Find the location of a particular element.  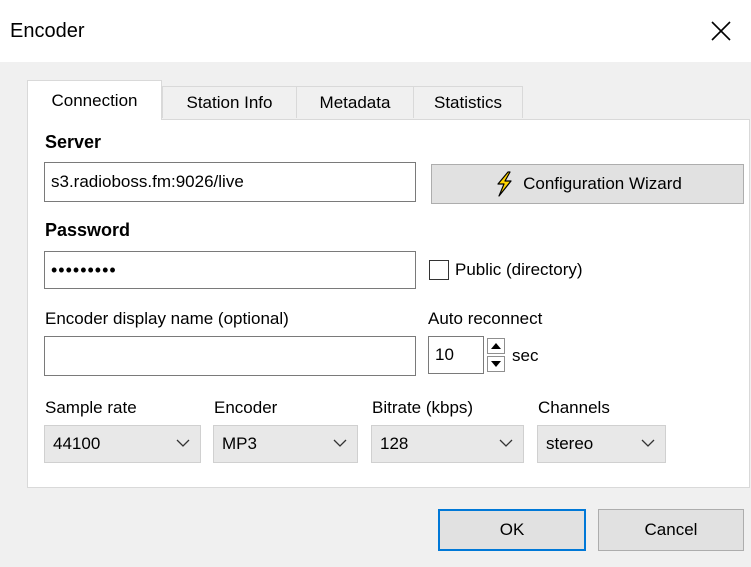

server-input: s3.radioboss.fm:9026/live is located at coordinates (230, 182).